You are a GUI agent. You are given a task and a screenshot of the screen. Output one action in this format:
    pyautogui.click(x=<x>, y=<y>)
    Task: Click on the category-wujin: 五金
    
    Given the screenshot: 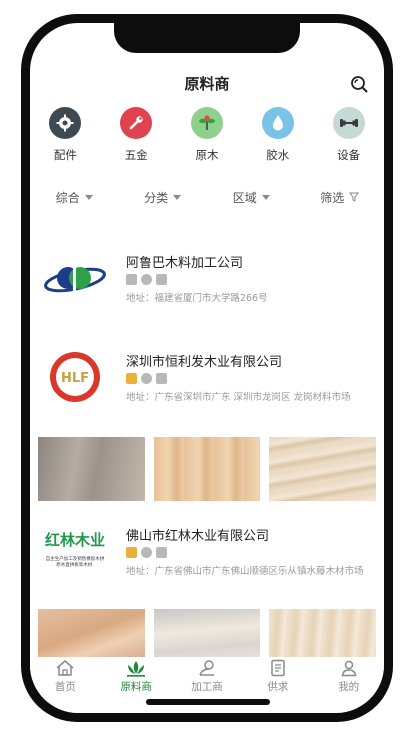 What is the action you would take?
    pyautogui.click(x=136, y=143)
    